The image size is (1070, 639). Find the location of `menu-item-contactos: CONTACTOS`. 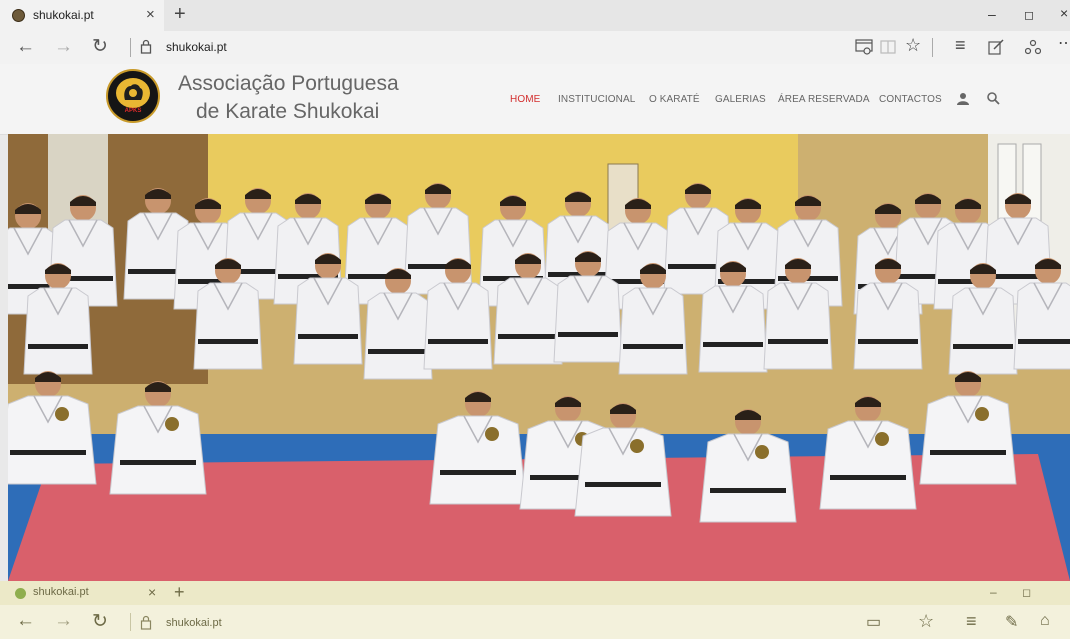

menu-item-contactos: CONTACTOS is located at coordinates (910, 99).